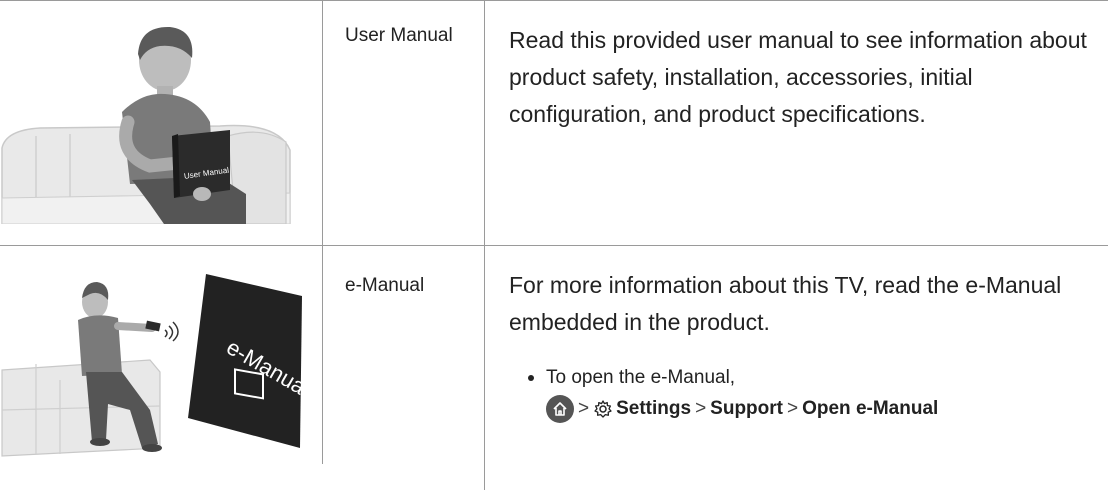  Describe the element at coordinates (157, 362) in the screenshot. I see `e-manual-illustration: e-Manual` at that location.